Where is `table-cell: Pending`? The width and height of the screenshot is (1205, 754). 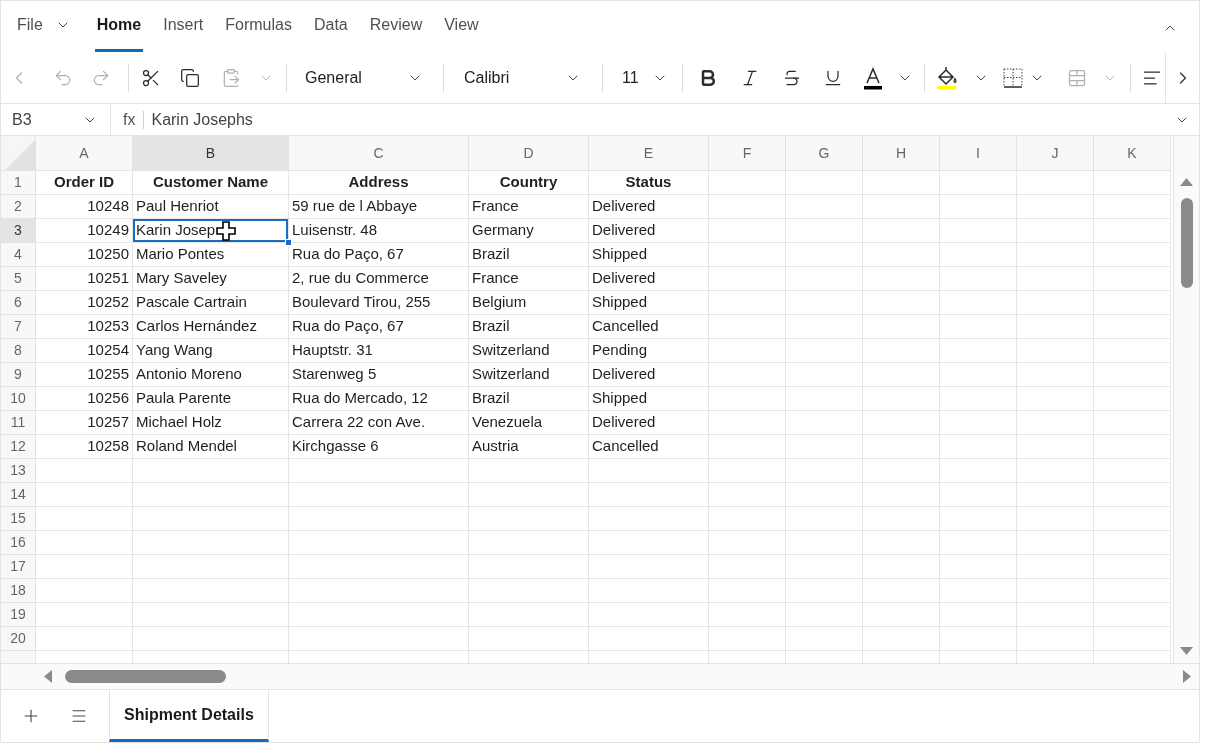
table-cell: Pending is located at coordinates (649, 351).